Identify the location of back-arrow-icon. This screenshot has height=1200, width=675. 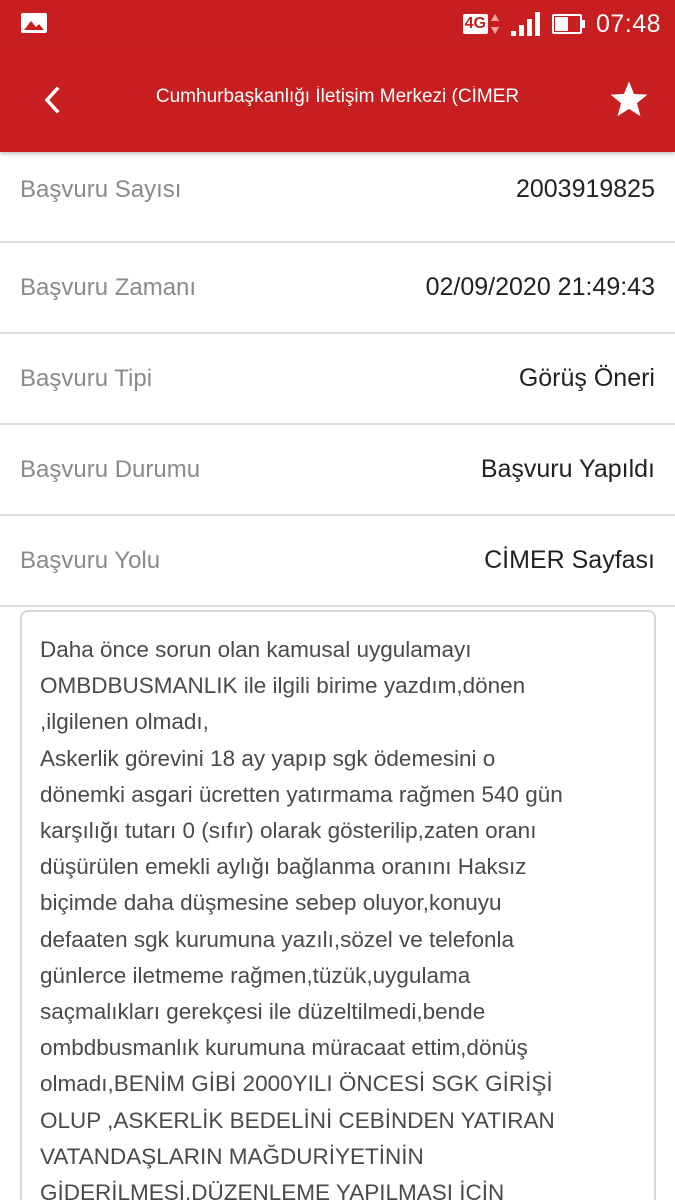
(52, 100).